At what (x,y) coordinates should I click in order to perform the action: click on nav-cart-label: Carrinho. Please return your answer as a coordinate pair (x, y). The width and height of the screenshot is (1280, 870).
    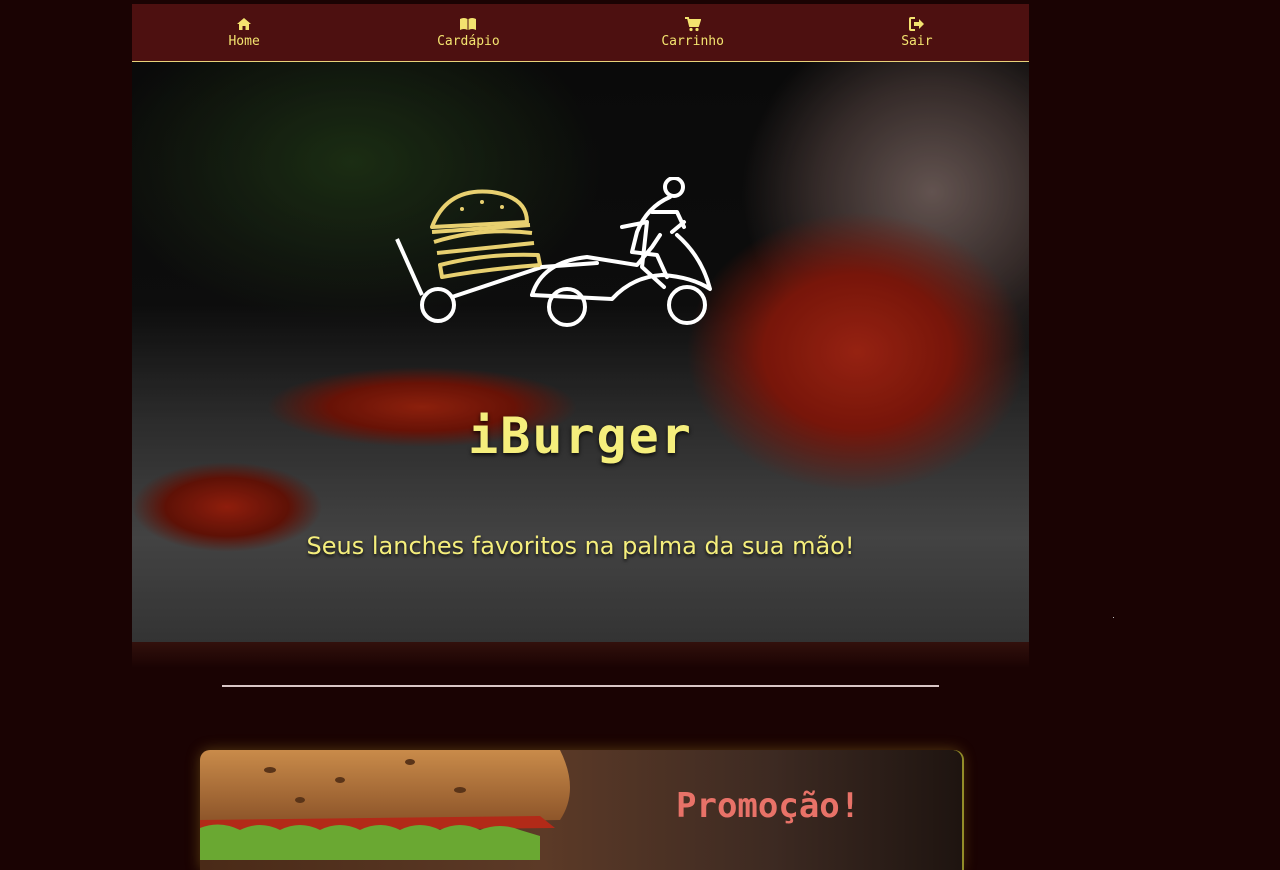
    Looking at the image, I should click on (692, 41).